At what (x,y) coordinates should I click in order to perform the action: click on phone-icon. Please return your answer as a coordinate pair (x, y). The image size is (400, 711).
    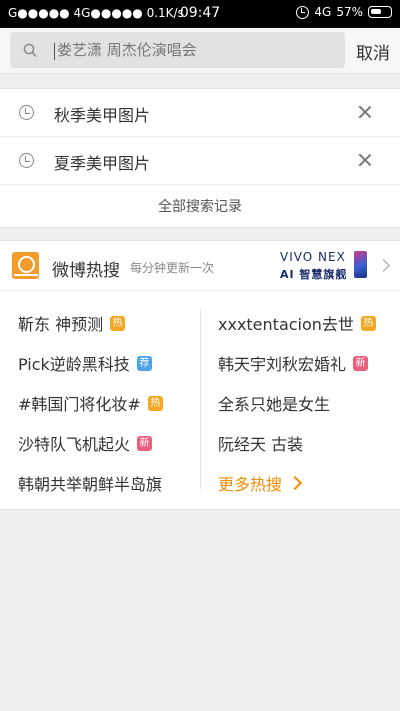
    Looking at the image, I should click on (360, 264).